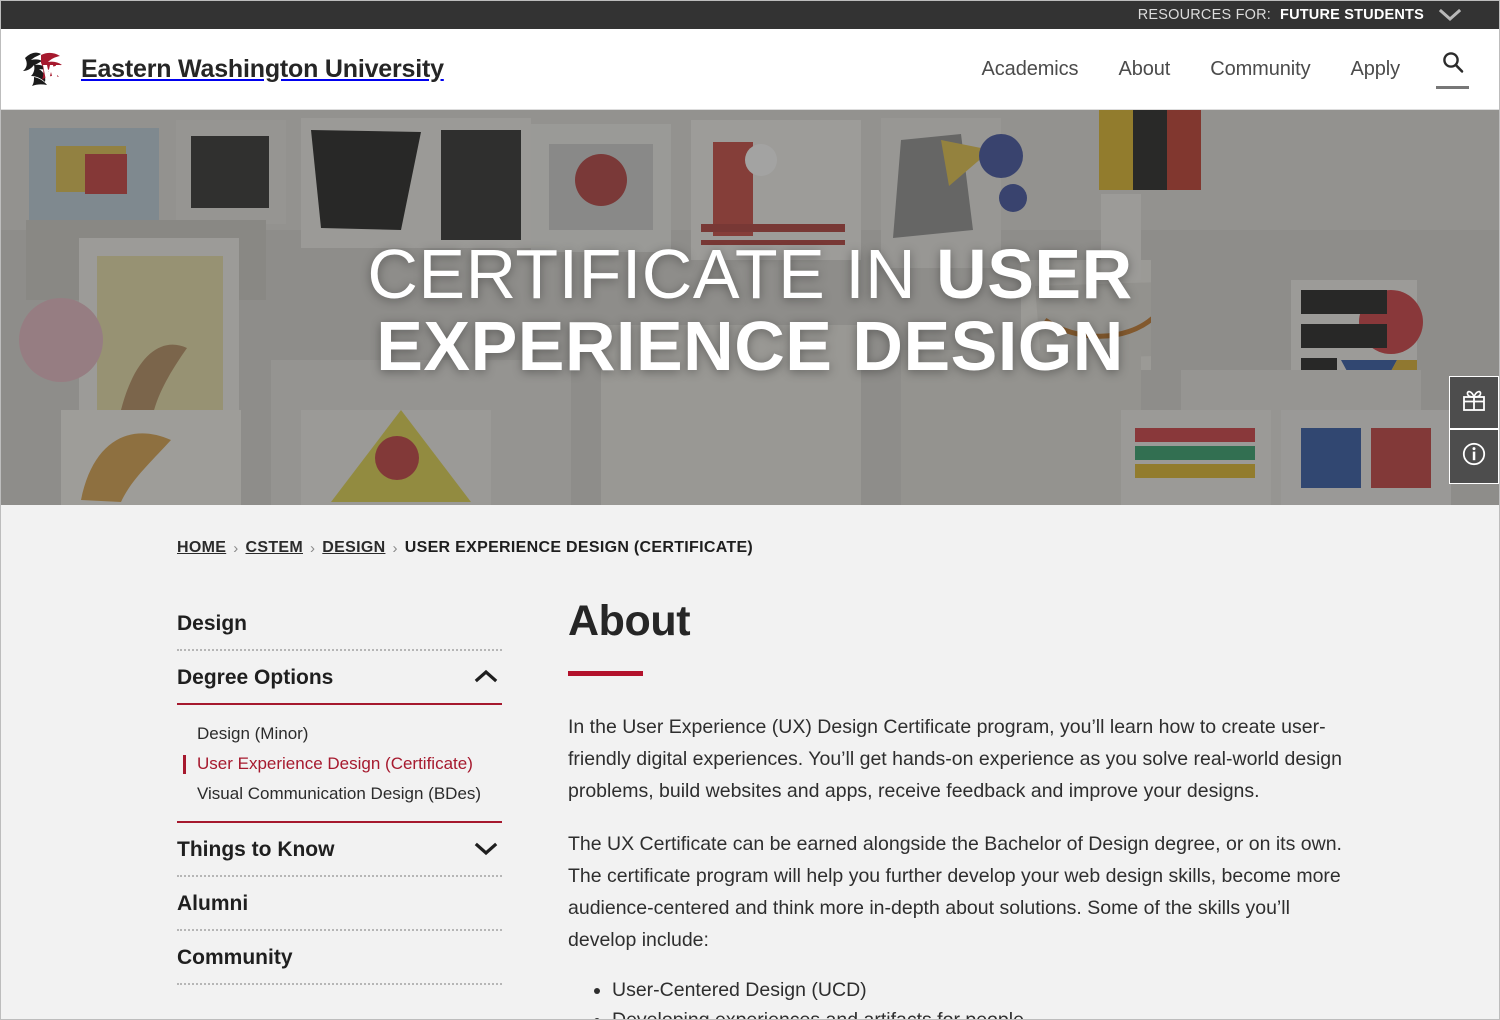 The width and height of the screenshot is (1500, 1020). What do you see at coordinates (1260, 69) in the screenshot?
I see `nav-item-community: Community` at bounding box center [1260, 69].